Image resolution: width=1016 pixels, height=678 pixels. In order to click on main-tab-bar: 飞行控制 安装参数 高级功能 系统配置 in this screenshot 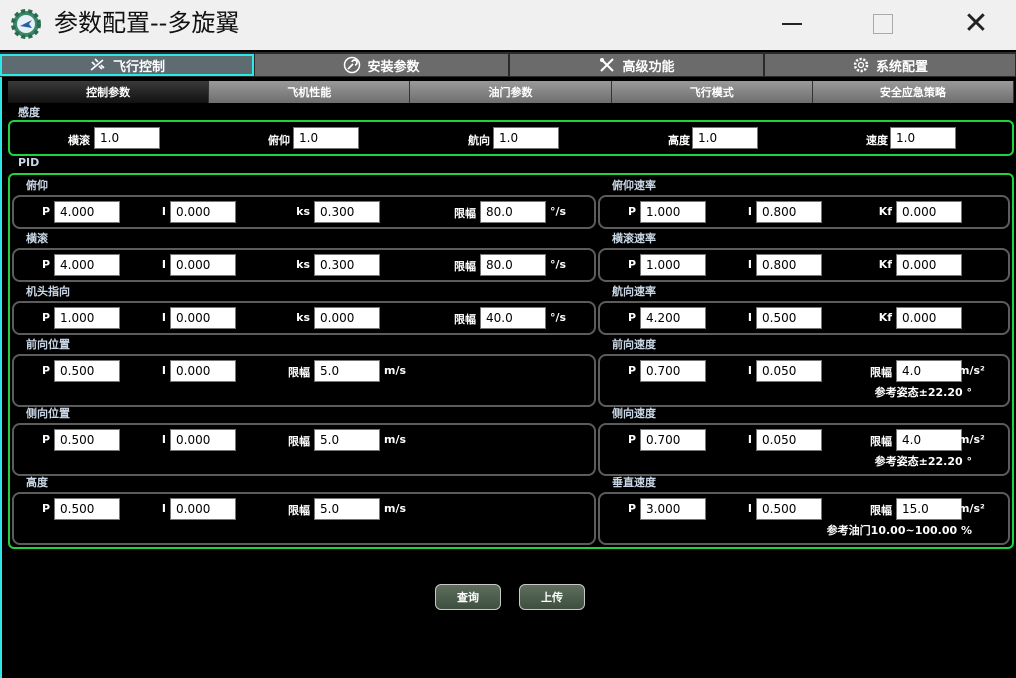, I will do `click(508, 65)`.